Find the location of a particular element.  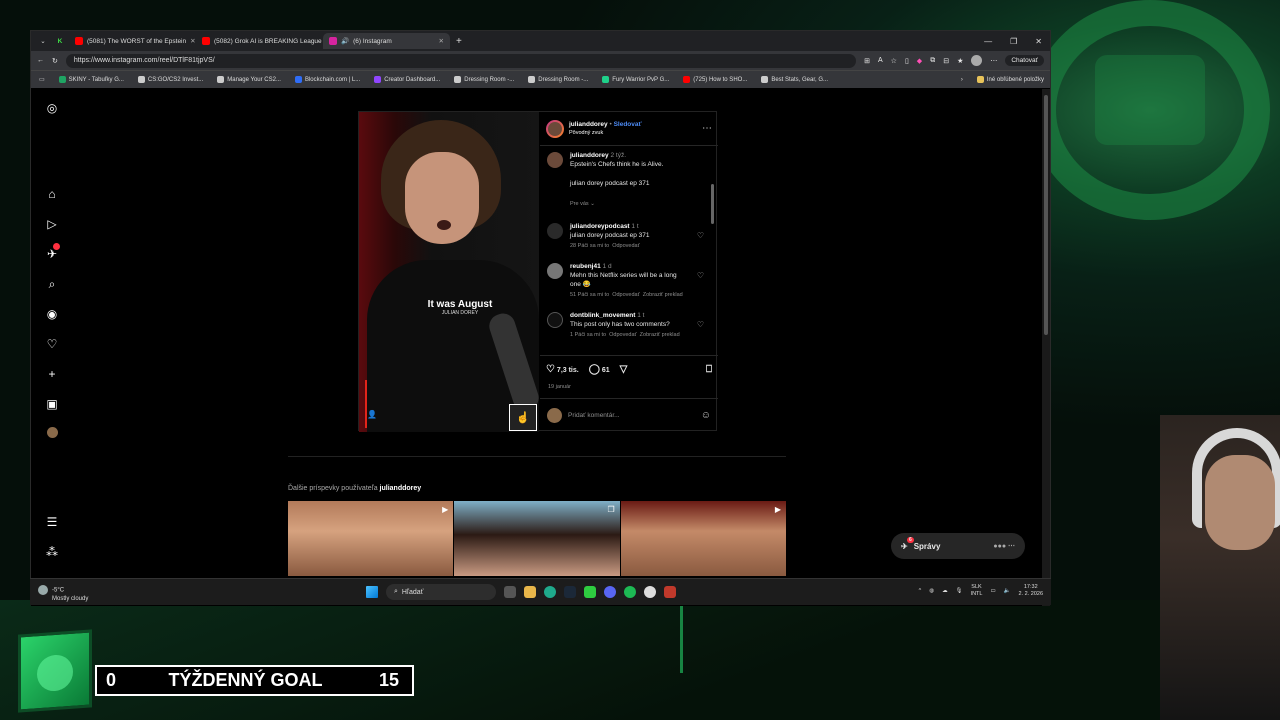

tab-instagram: 🔊 (6) Instagram ✕ is located at coordinates (386, 41).